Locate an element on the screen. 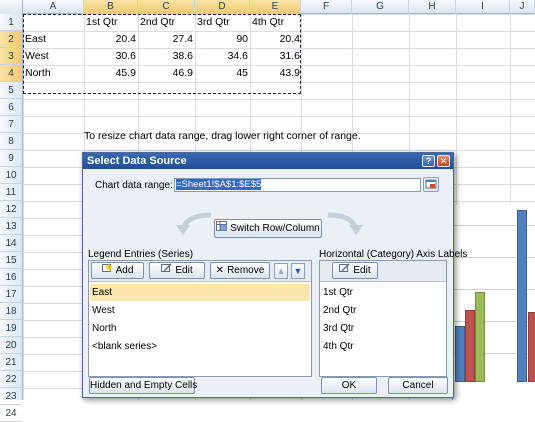 The width and height of the screenshot is (535, 422). row-header-bar: 1 2 3 4 5 6 7 8 9 10 11 12 13 14 15 16 17 18 19 20 21 22 23 24 is located at coordinates (11, 218).